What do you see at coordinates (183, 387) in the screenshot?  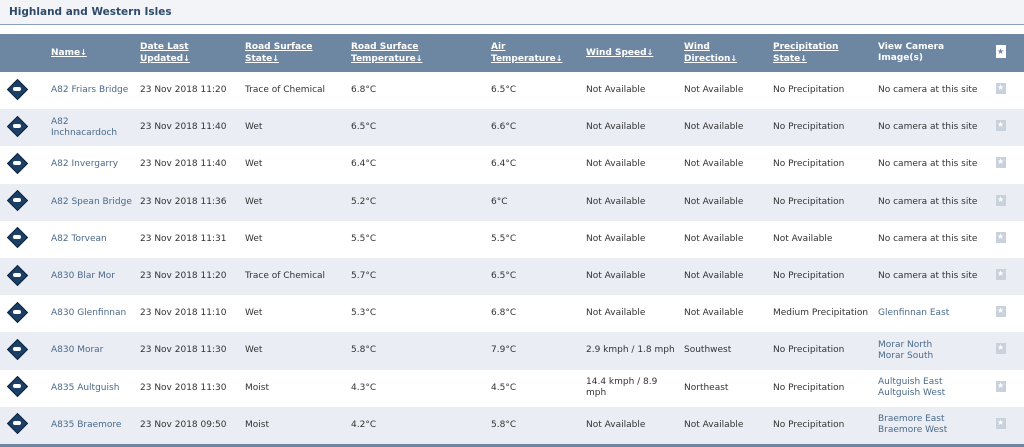 I see `cell-date: 23 Nov 2018 11:30` at bounding box center [183, 387].